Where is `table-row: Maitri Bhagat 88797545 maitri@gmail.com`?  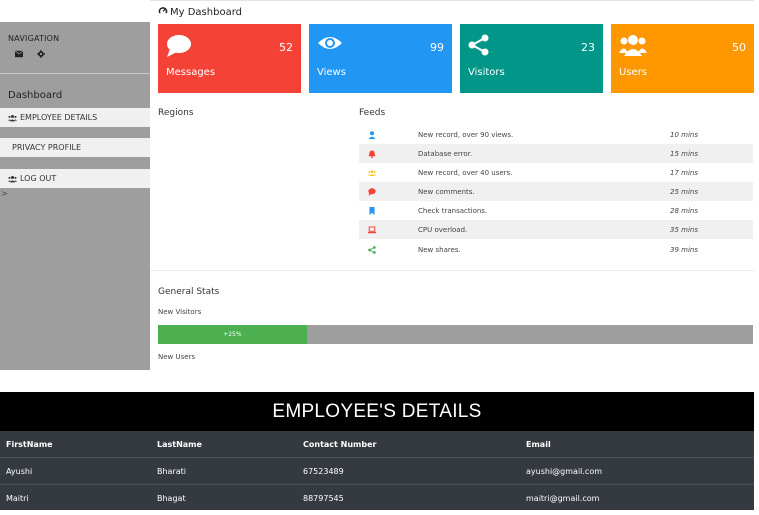 table-row: Maitri Bhagat 88797545 maitri@gmail.com is located at coordinates (377, 497).